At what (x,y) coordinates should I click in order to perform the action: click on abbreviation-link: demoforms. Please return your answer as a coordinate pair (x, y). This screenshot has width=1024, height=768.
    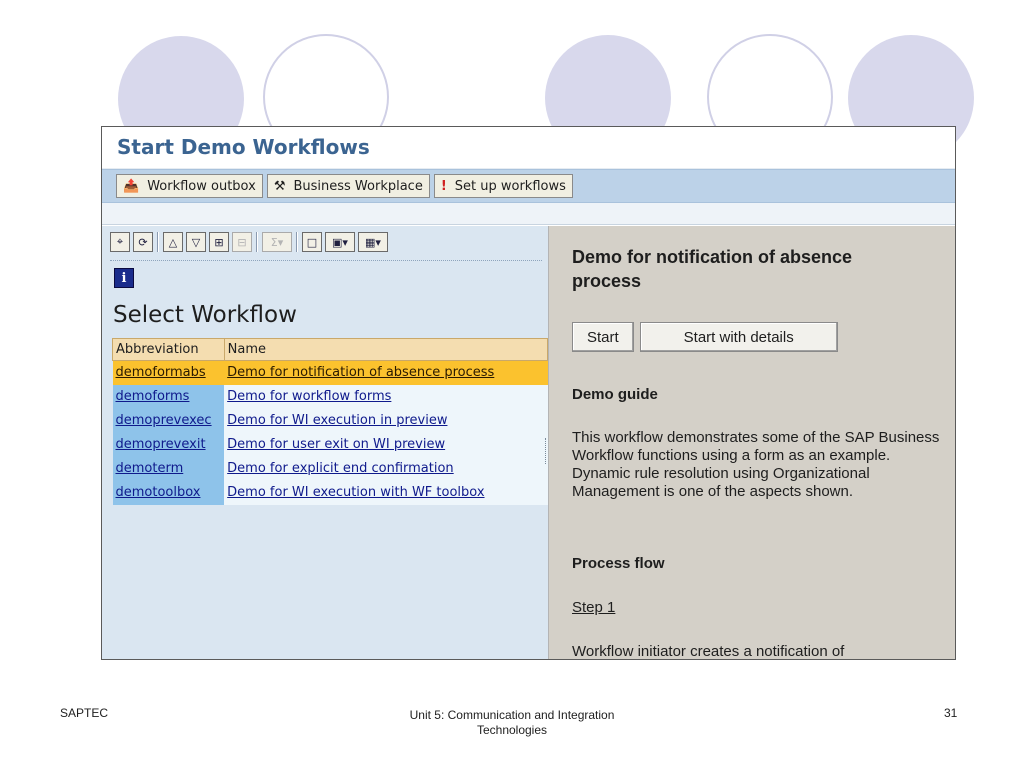
    Looking at the image, I should click on (153, 396).